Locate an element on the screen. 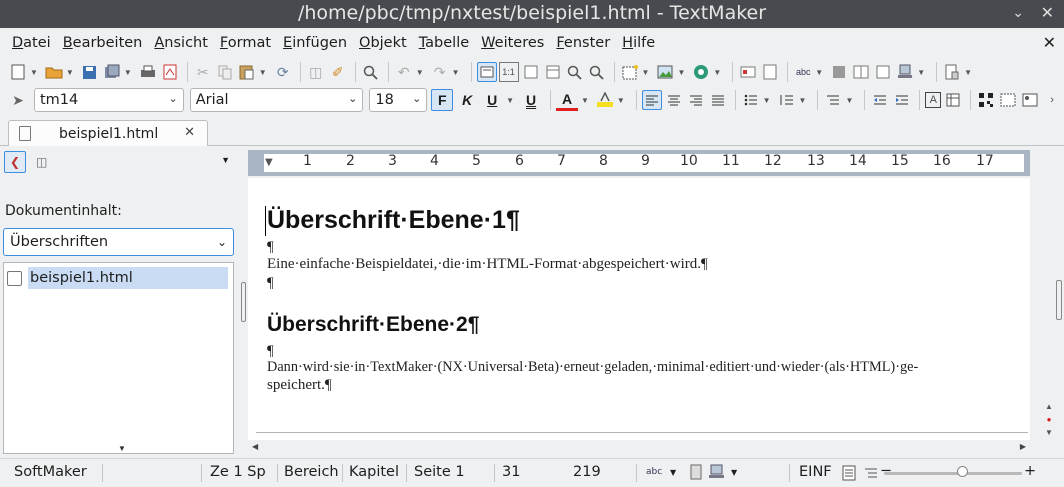 The image size is (1064, 487). align-center-icon is located at coordinates (674, 100).